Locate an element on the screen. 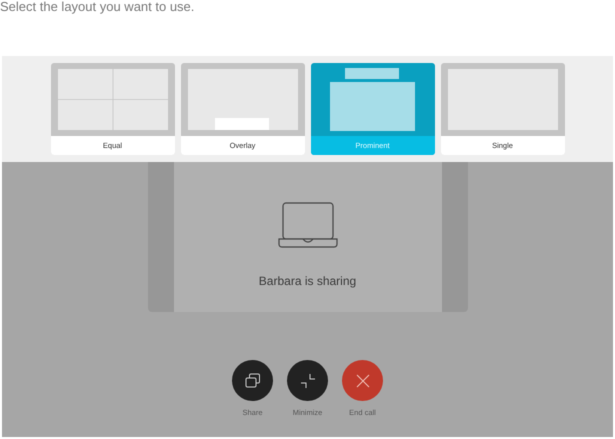 The width and height of the screenshot is (615, 439). instruction-text: Select the layout you want to use. is located at coordinates (97, 7).